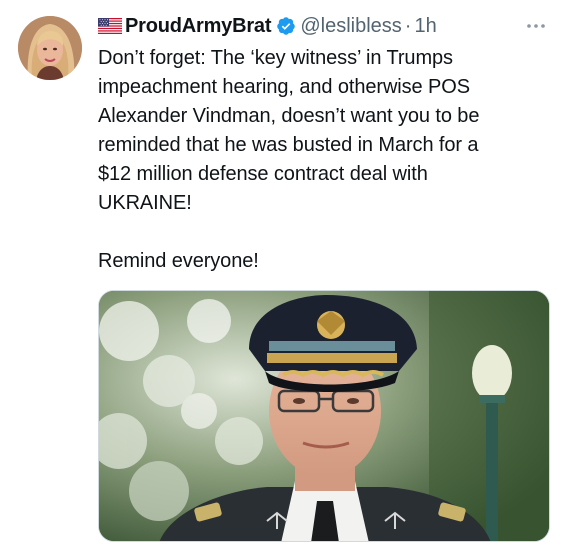 The image size is (568, 550). I want to click on avatar, so click(50, 48).